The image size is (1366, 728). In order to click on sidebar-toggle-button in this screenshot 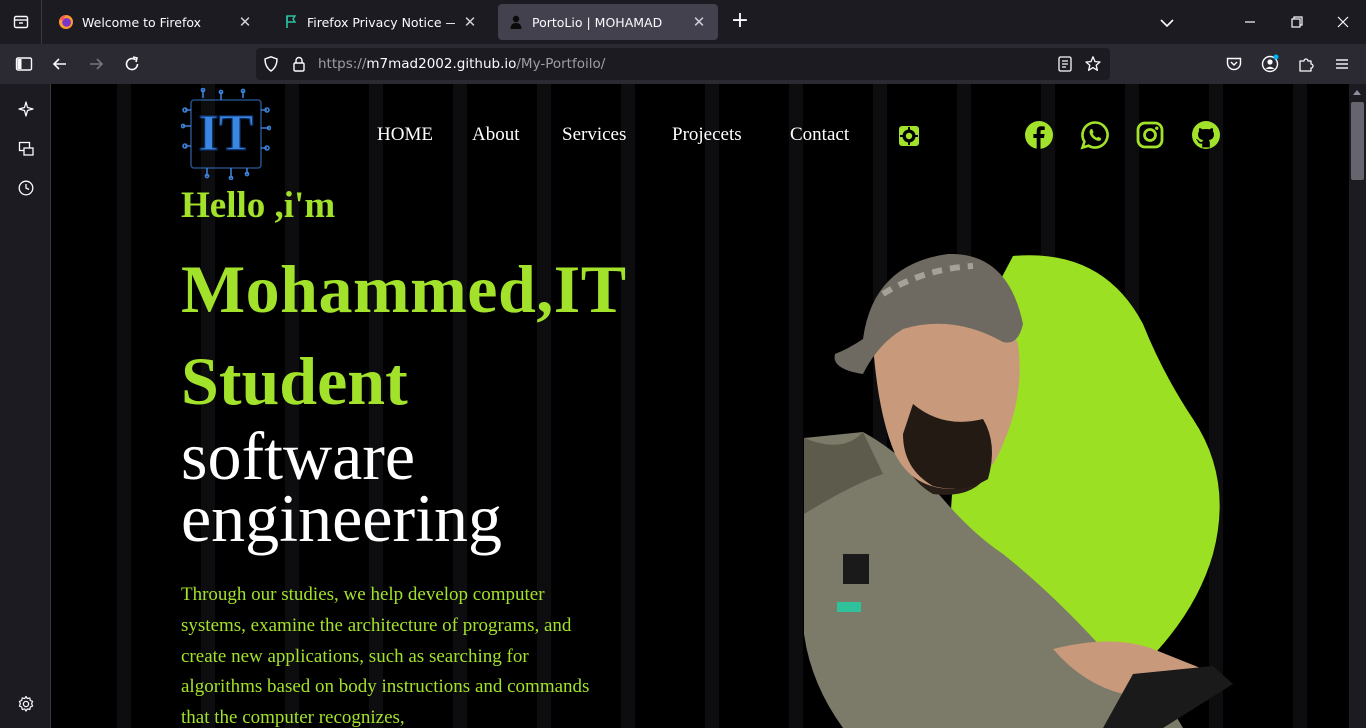, I will do `click(24, 64)`.